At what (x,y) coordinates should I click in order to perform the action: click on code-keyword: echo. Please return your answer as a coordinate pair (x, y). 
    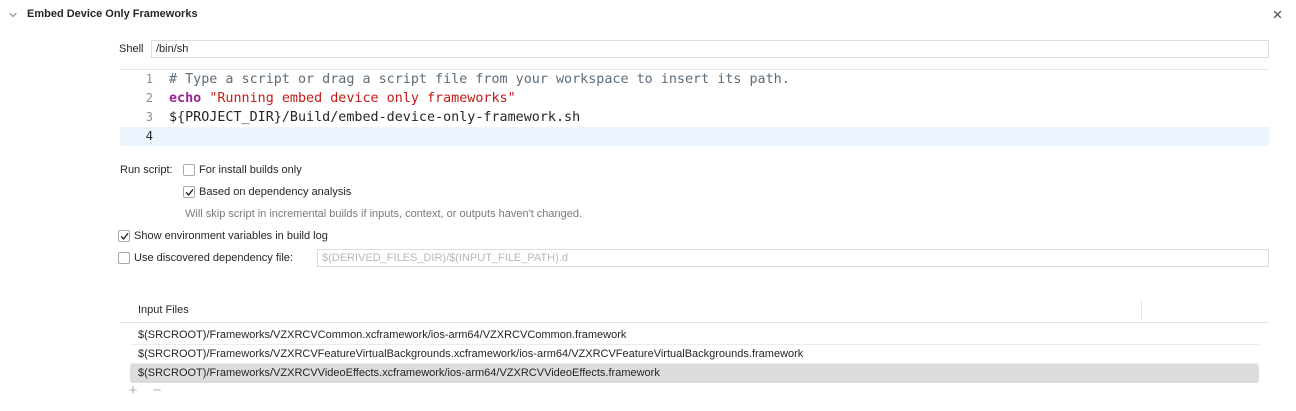
    Looking at the image, I should click on (185, 98).